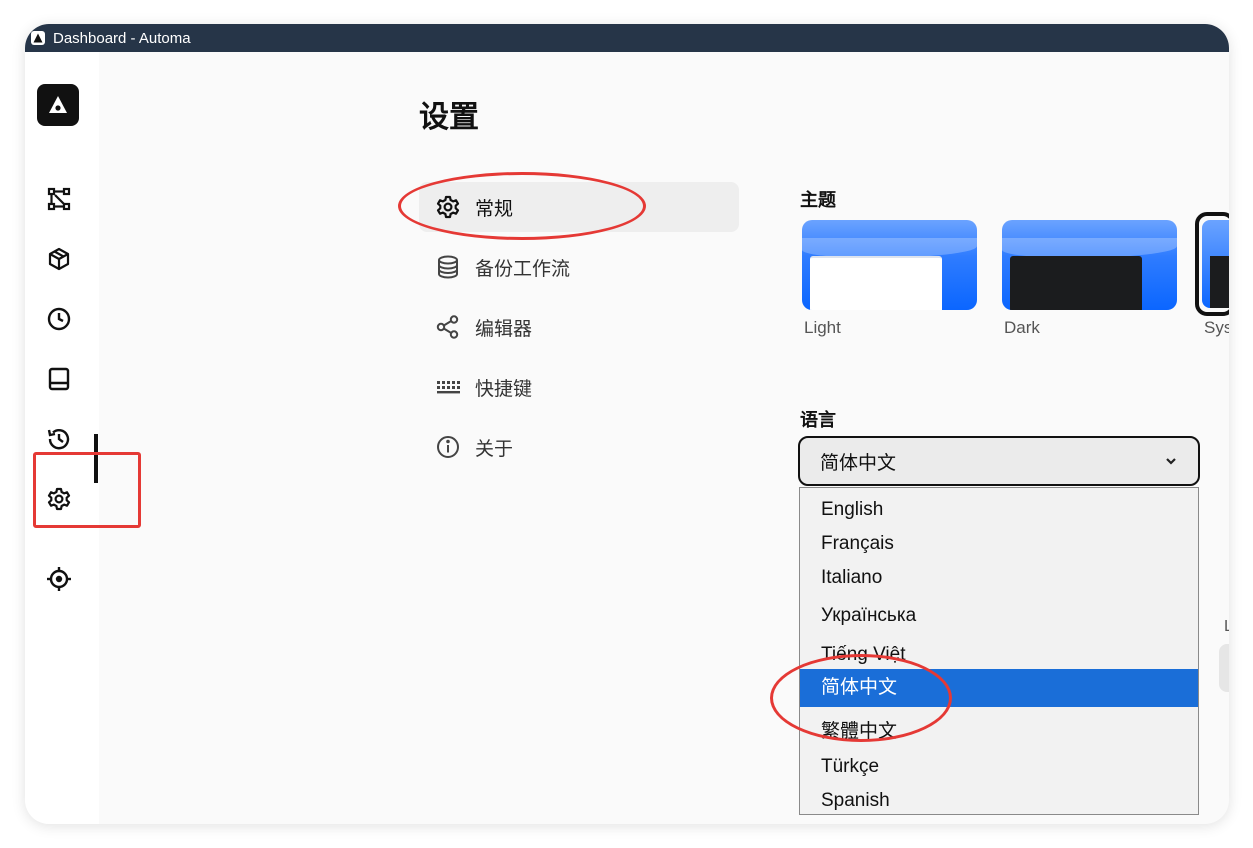  What do you see at coordinates (448, 447) in the screenshot?
I see `info-icon` at bounding box center [448, 447].